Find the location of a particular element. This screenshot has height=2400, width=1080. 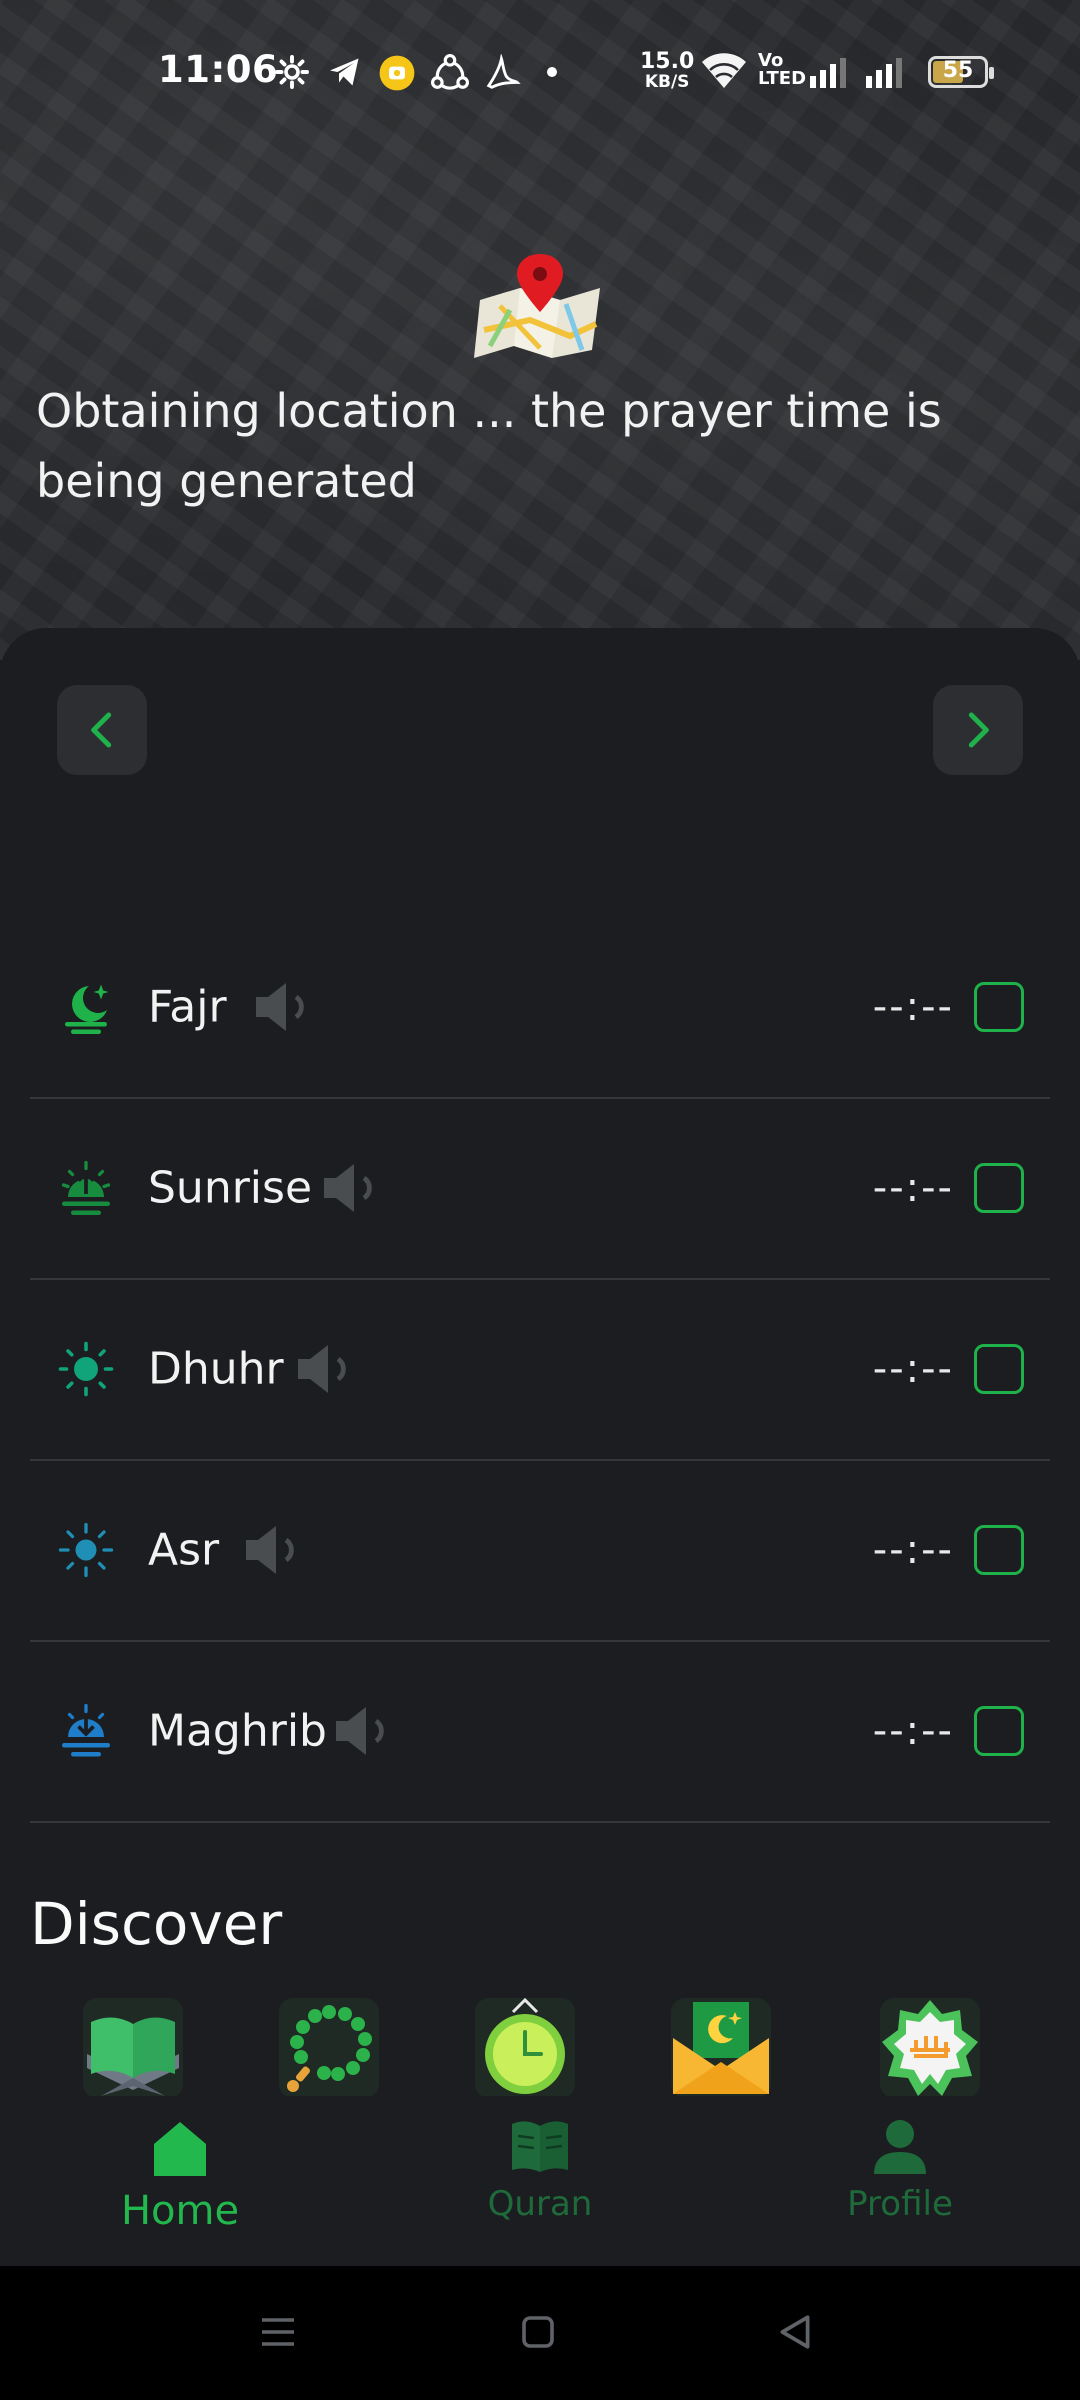

home-button-icon is located at coordinates (538, 2332).